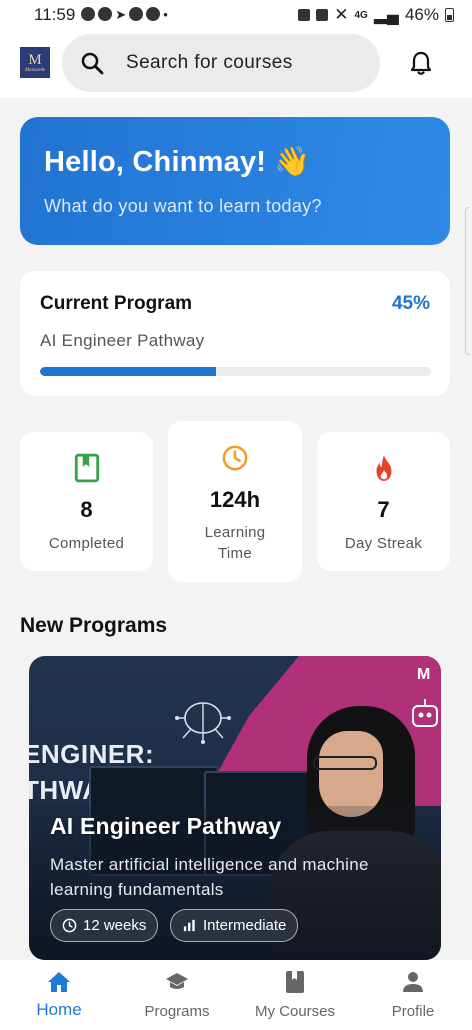 Image resolution: width=472 pixels, height=1030 pixels. I want to click on app-logo: M Mansarde, so click(35, 62).